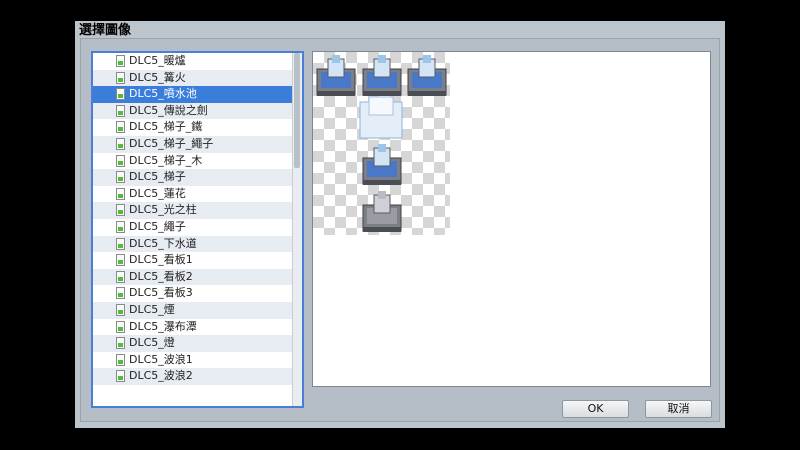  What do you see at coordinates (193, 194) in the screenshot?
I see `list-item: DLC5_蓮花` at bounding box center [193, 194].